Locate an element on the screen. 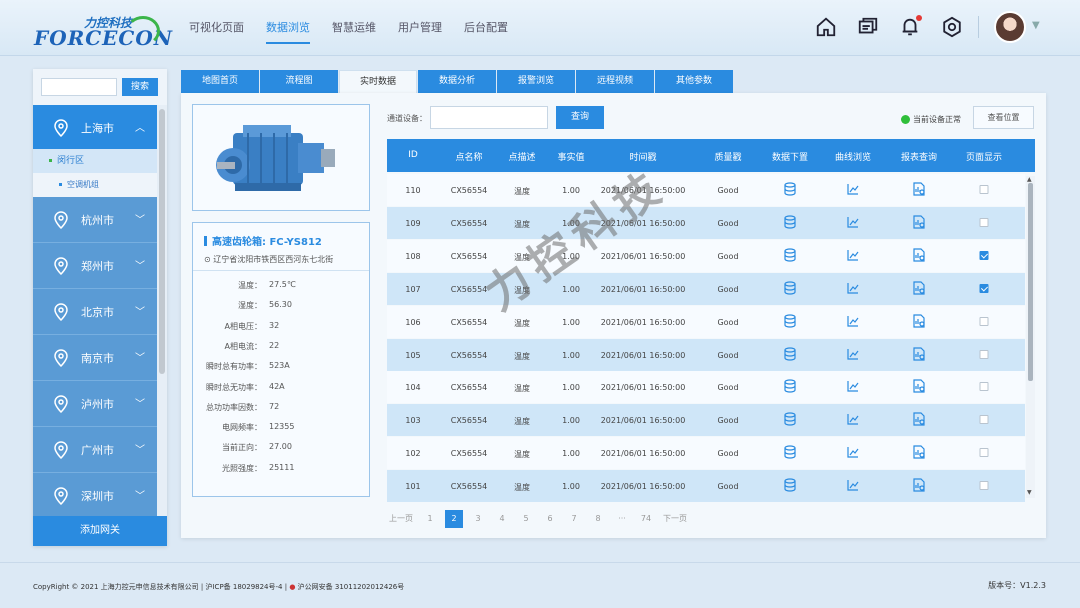  pager-item: 8 is located at coordinates (598, 519).